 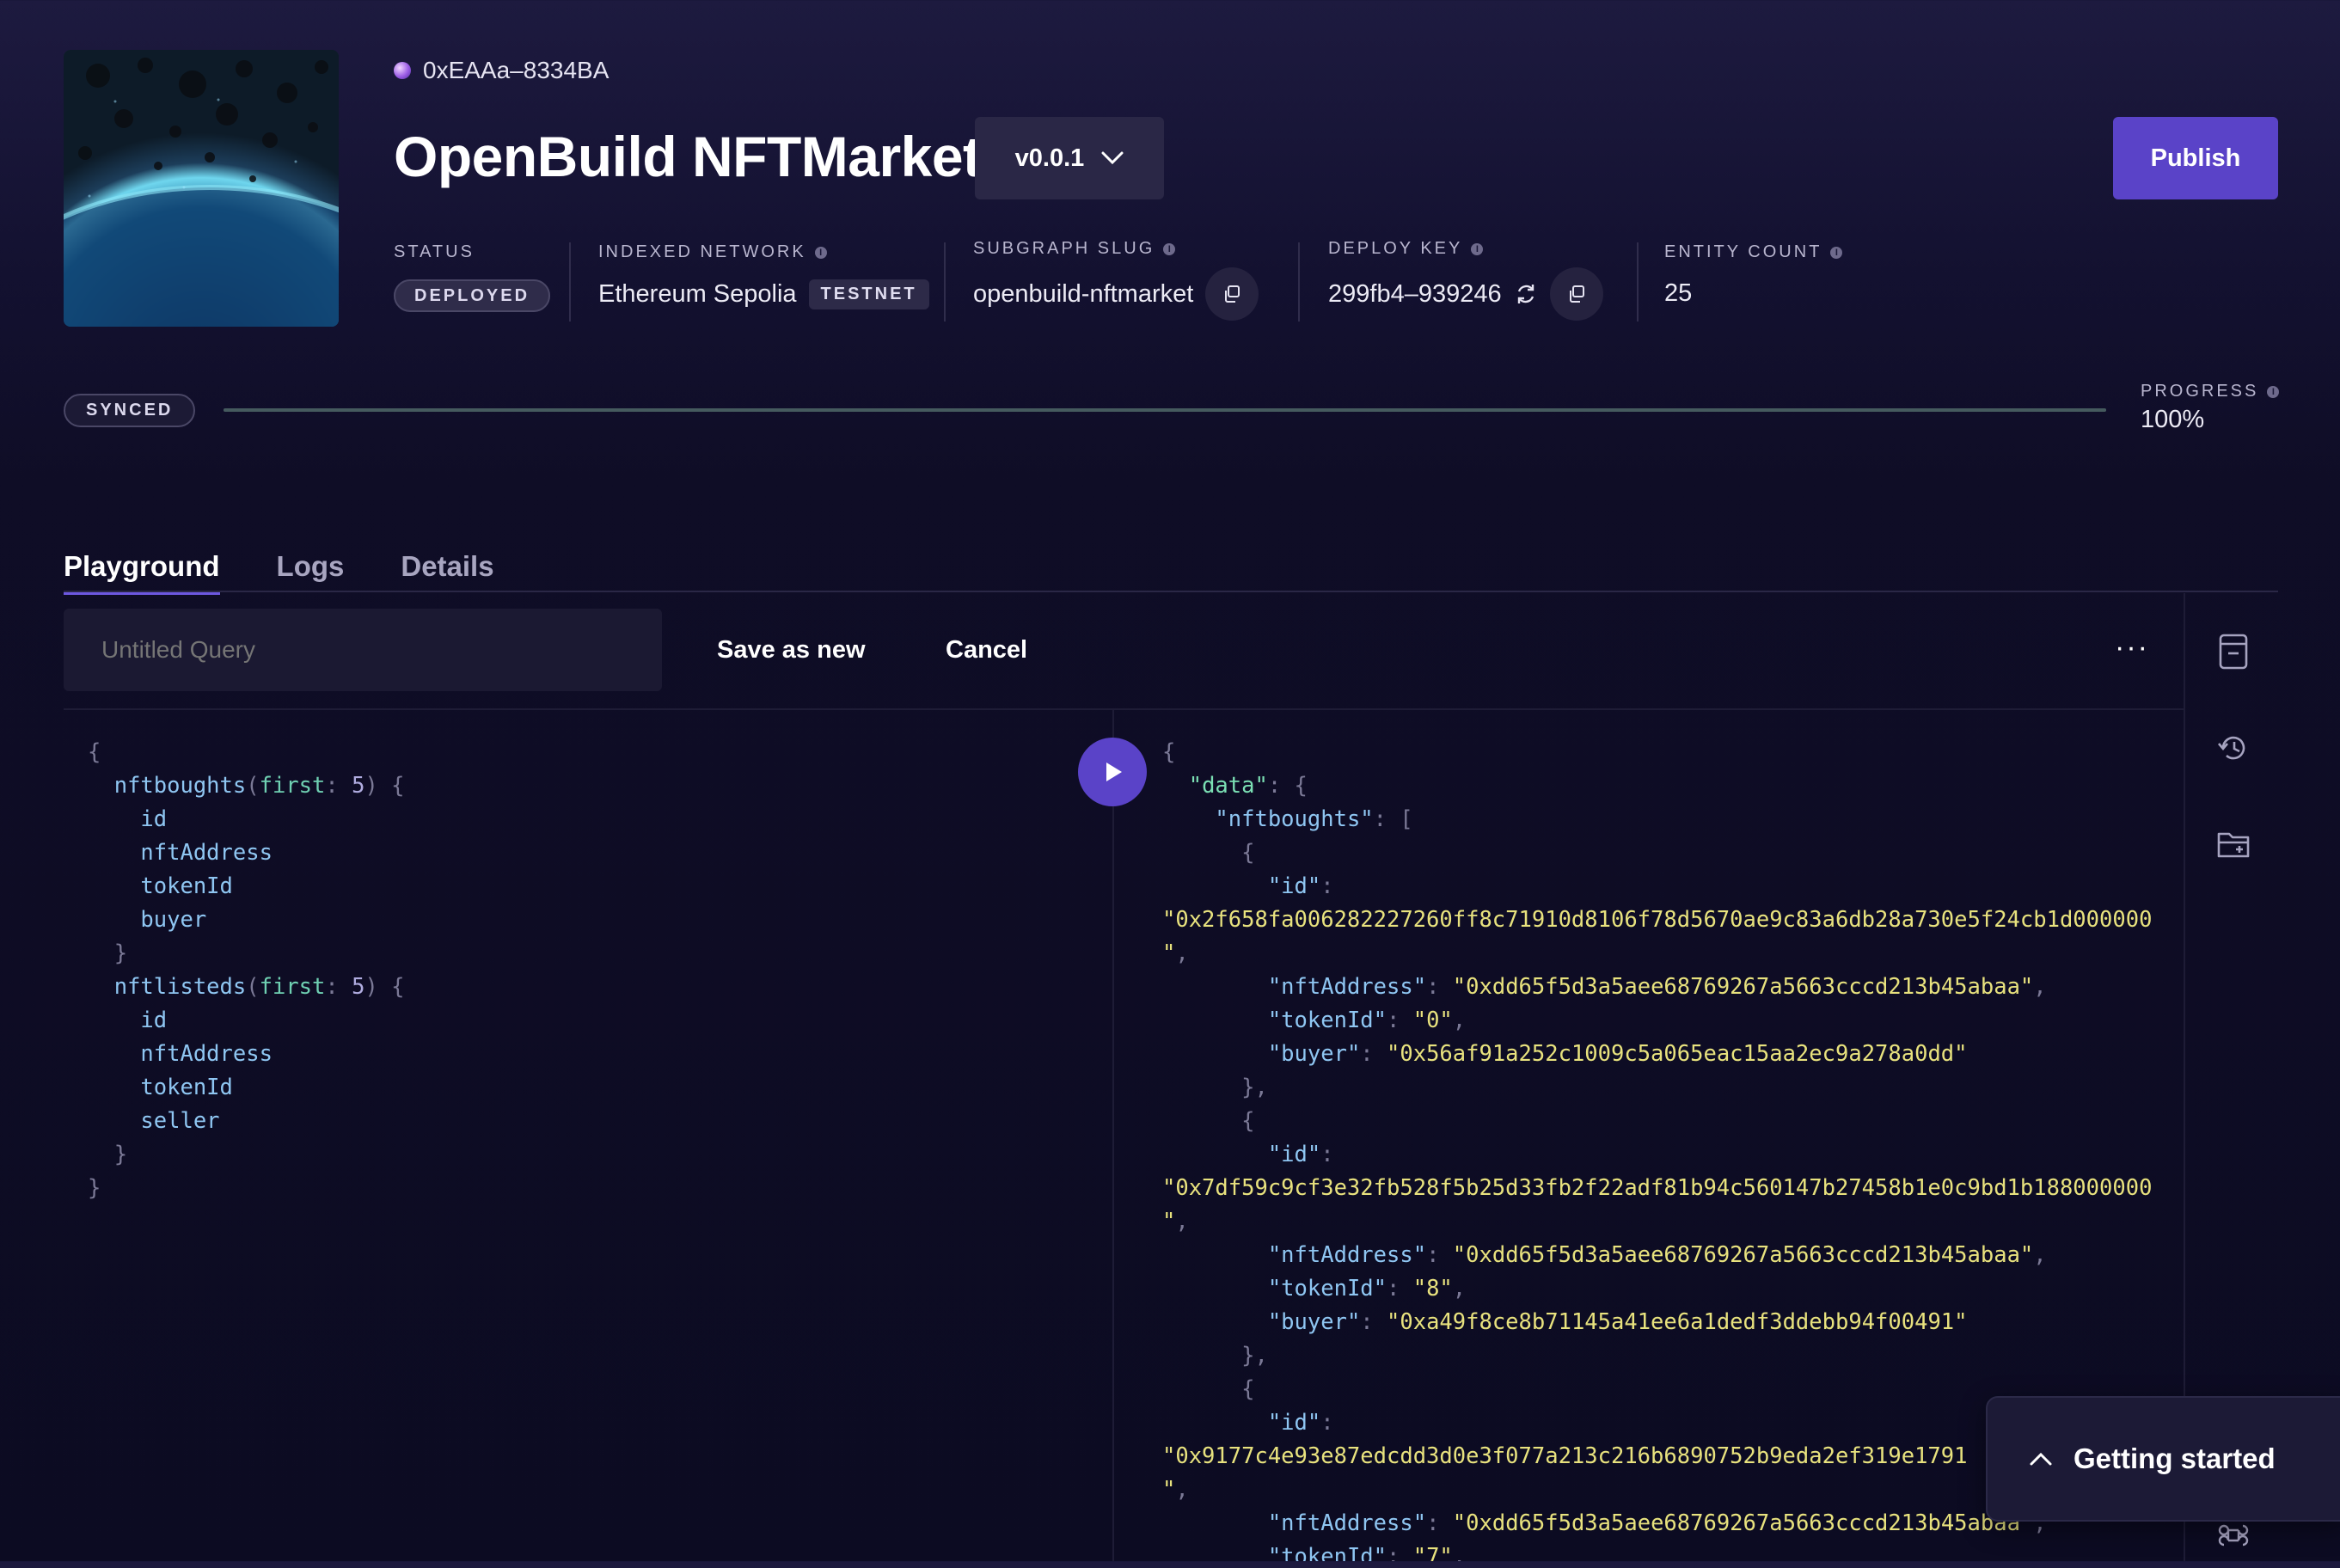 What do you see at coordinates (130, 410) in the screenshot?
I see `sync-status-badge: SYNCED` at bounding box center [130, 410].